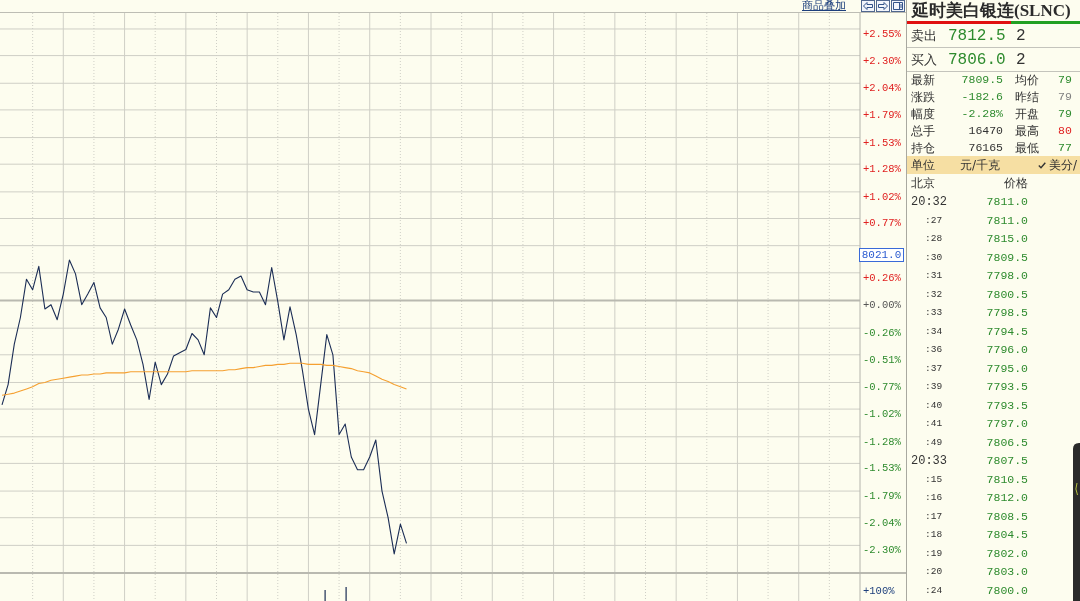 This screenshot has height=601, width=1080. Describe the element at coordinates (824, 6) in the screenshot. I see `overlay-link: 商品叠加` at that location.